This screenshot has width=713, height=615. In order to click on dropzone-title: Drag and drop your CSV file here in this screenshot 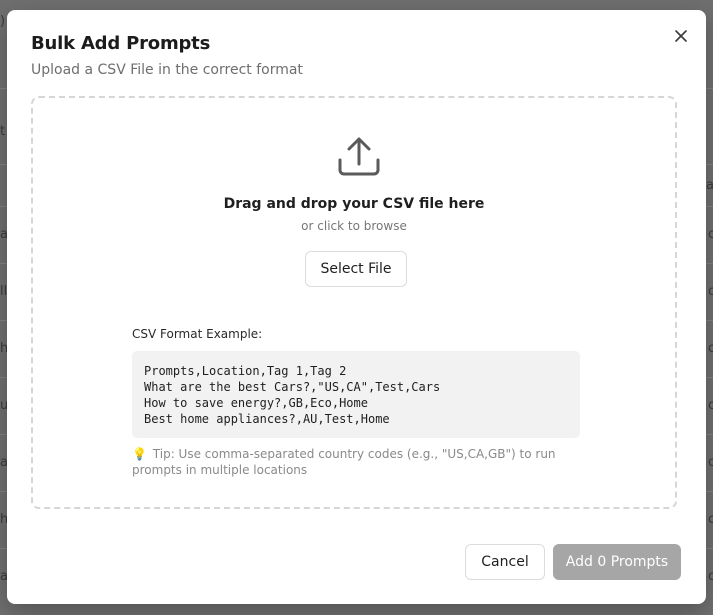, I will do `click(354, 204)`.